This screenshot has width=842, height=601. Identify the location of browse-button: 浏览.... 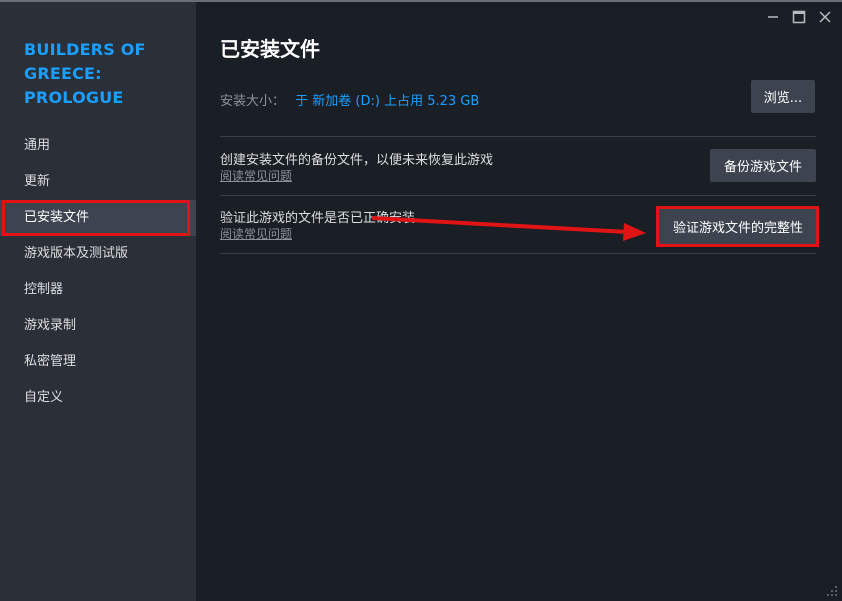
(783, 96).